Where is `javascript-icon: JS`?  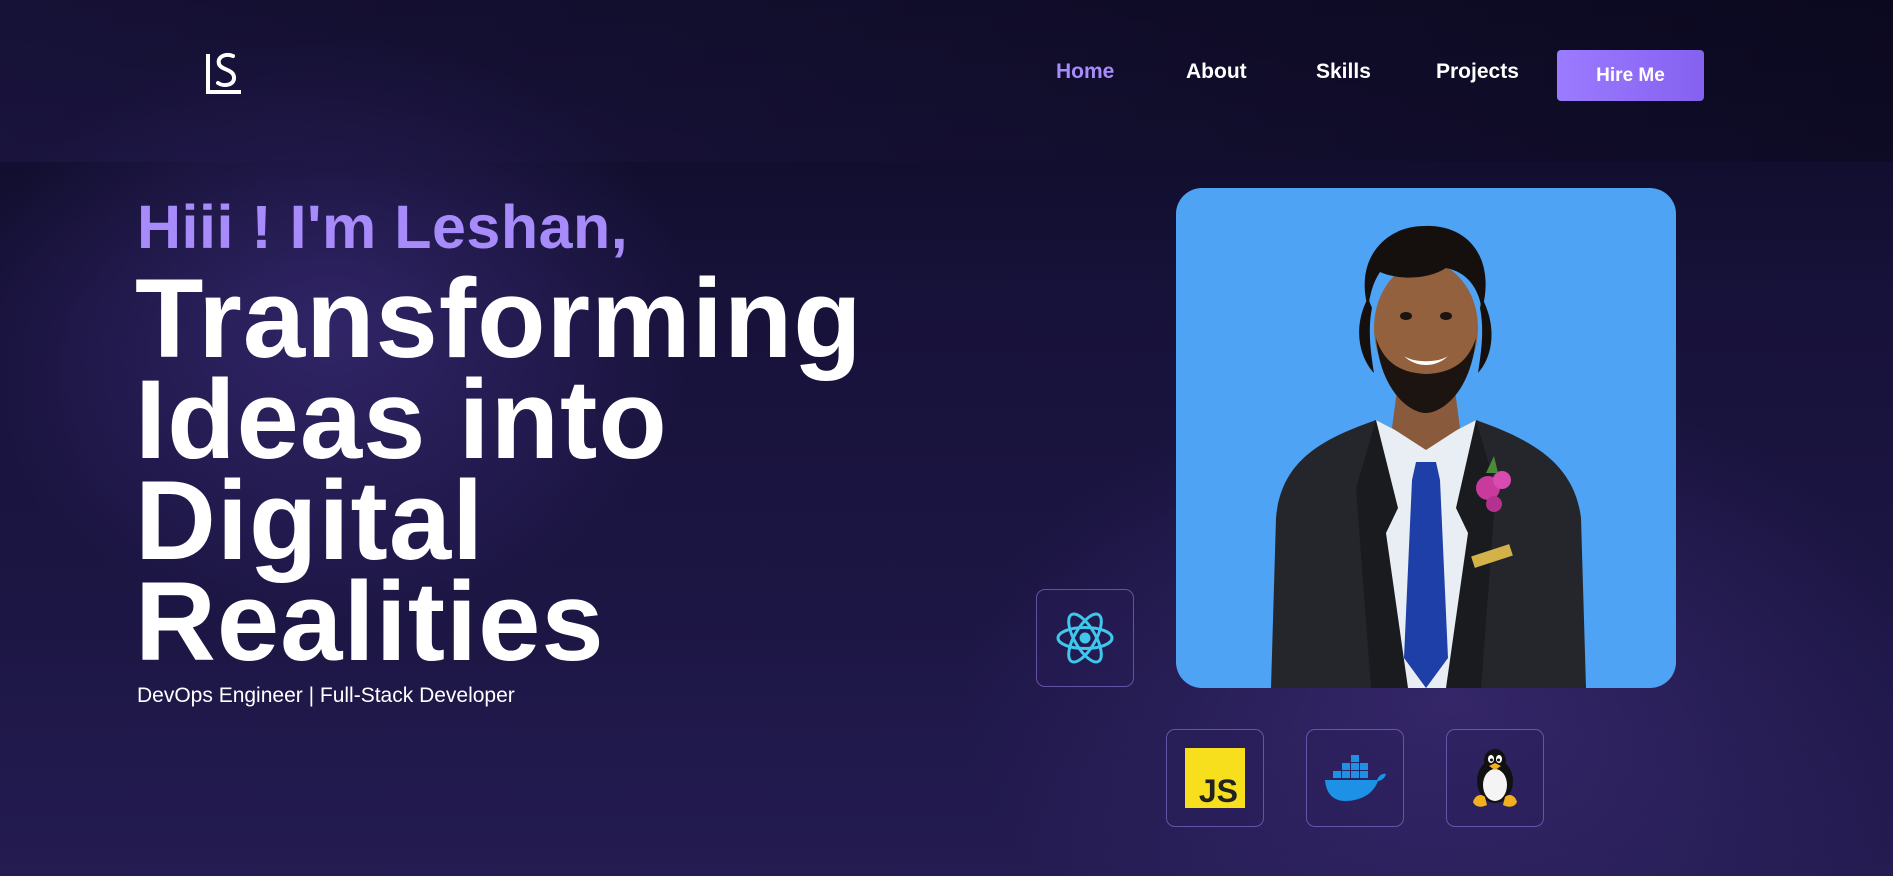 javascript-icon: JS is located at coordinates (1215, 778).